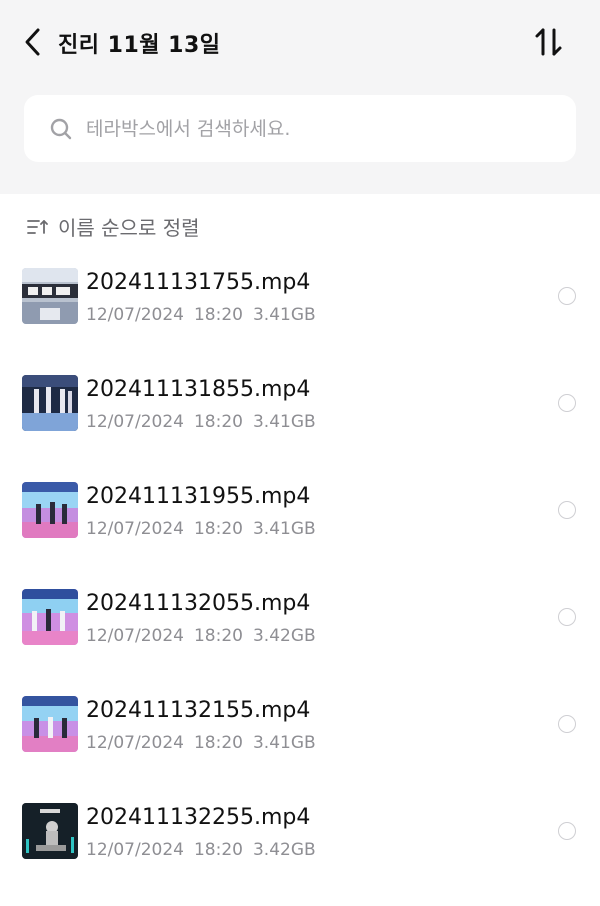 This screenshot has width=600, height=906. I want to click on chevron-left-icon, so click(32, 42).